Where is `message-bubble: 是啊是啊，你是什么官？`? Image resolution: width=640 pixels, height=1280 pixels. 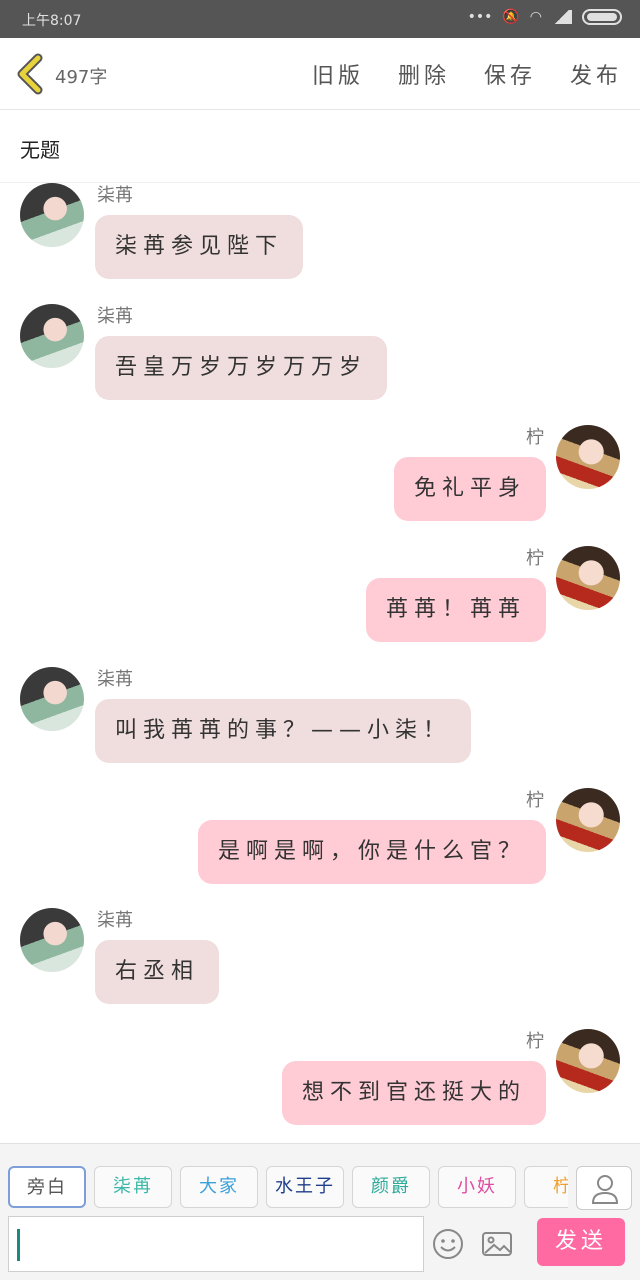
message-bubble: 是啊是啊，你是什么官？ is located at coordinates (371, 852).